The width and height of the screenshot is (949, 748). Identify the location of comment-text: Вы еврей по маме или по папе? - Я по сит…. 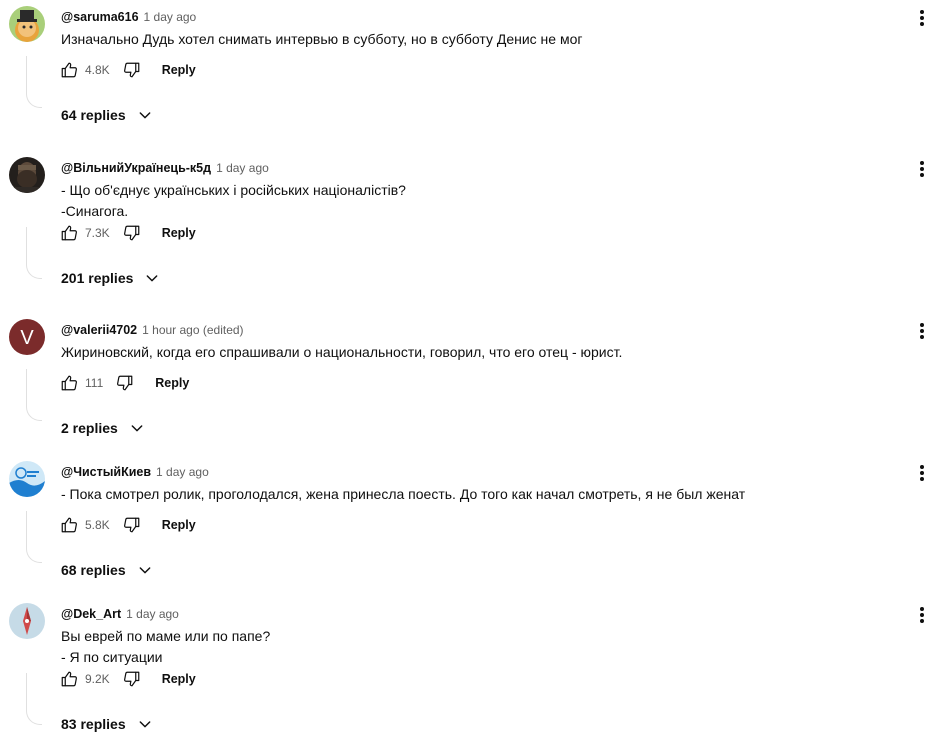
(165, 647).